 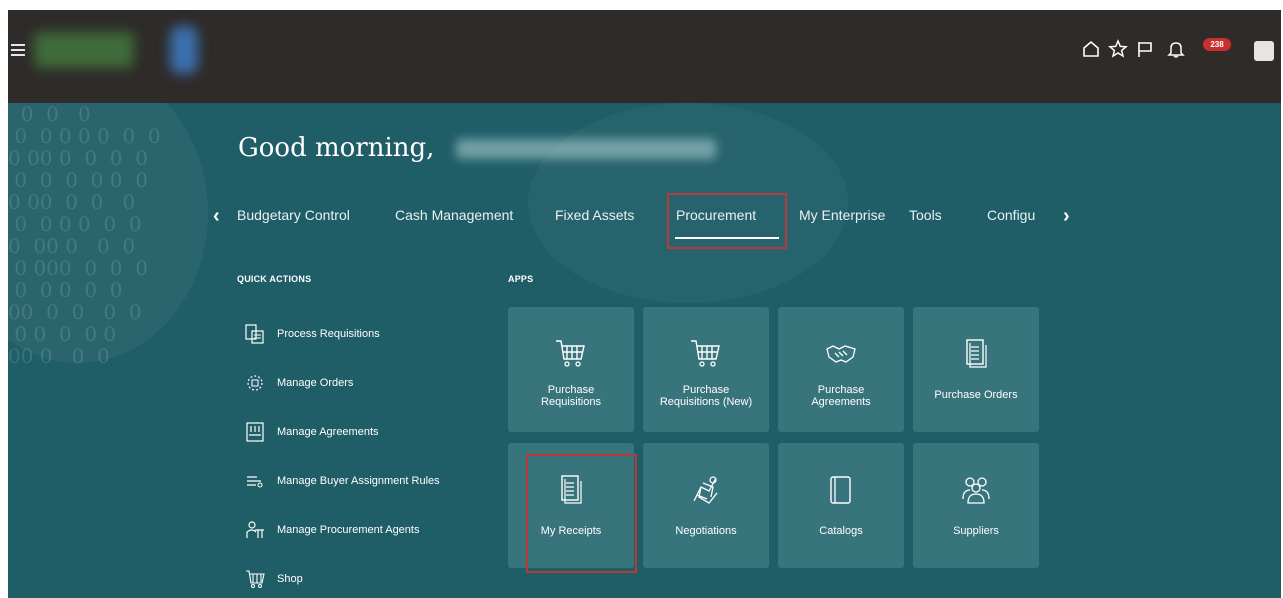 What do you see at coordinates (976, 369) in the screenshot?
I see `app-tile-purchase-orders: Purchase Orders` at bounding box center [976, 369].